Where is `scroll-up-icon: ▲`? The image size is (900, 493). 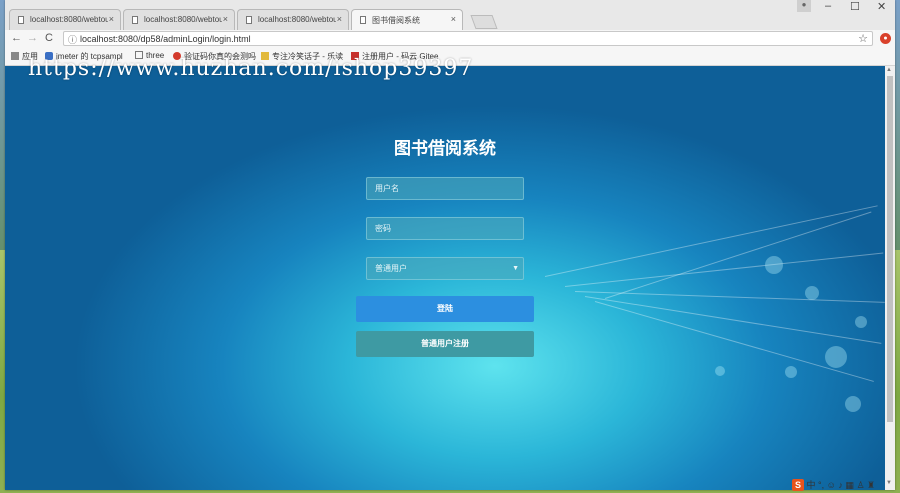 scroll-up-icon: ▲ is located at coordinates (889, 70).